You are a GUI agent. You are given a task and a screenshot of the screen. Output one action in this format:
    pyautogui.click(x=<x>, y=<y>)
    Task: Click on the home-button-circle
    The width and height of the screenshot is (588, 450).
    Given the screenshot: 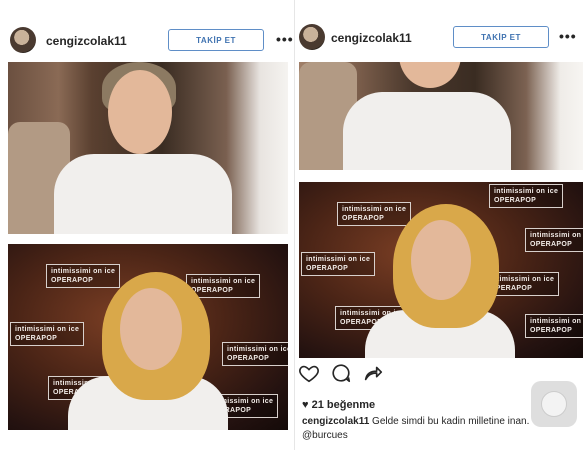 What is the action you would take?
    pyautogui.click(x=554, y=404)
    